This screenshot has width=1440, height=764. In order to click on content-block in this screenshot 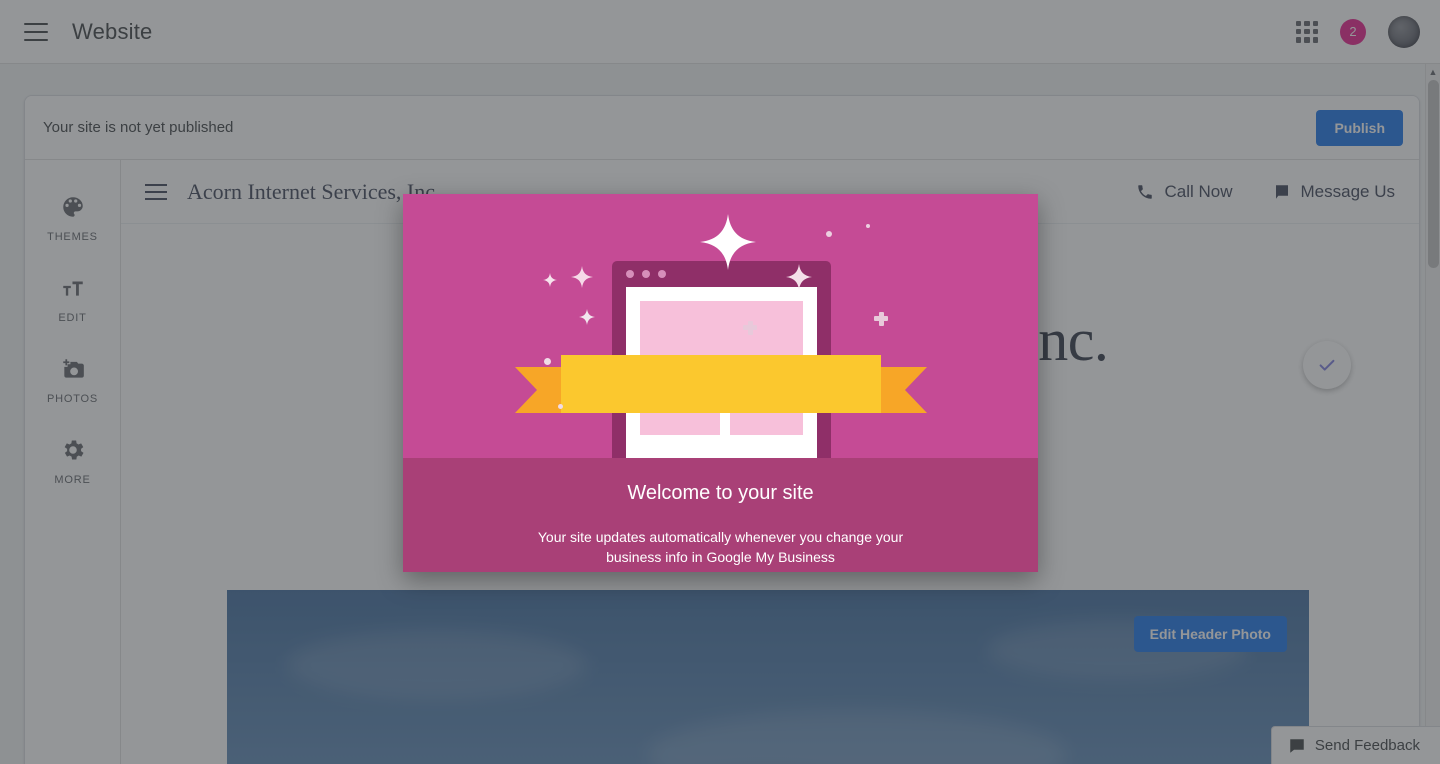, I will do `click(721, 330)`.